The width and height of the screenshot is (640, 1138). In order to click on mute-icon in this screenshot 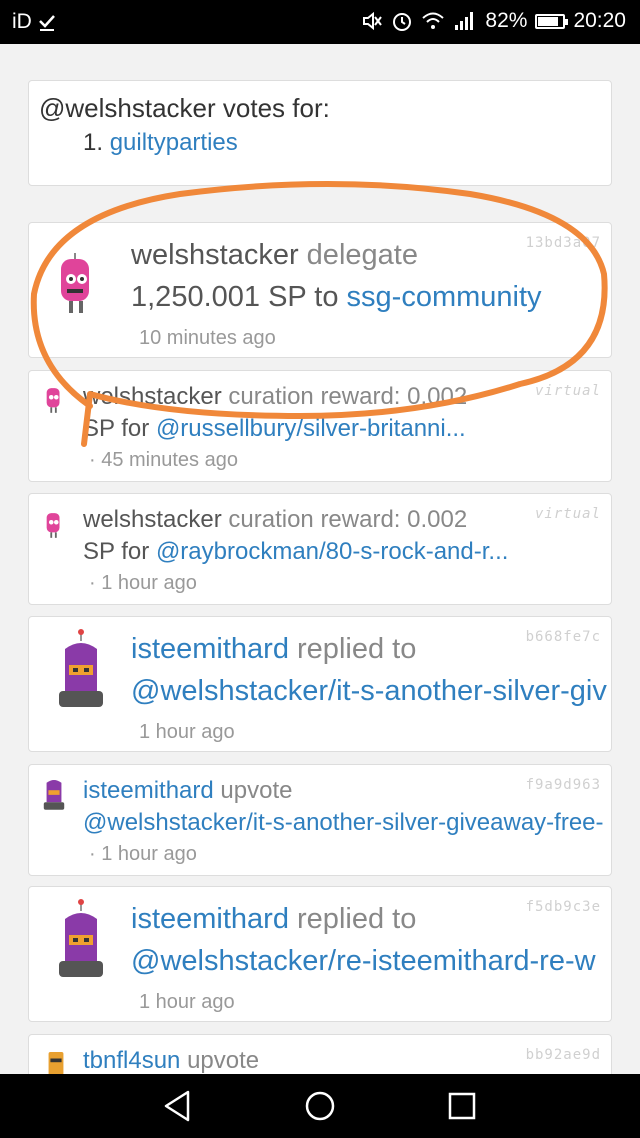, I will do `click(373, 21)`.